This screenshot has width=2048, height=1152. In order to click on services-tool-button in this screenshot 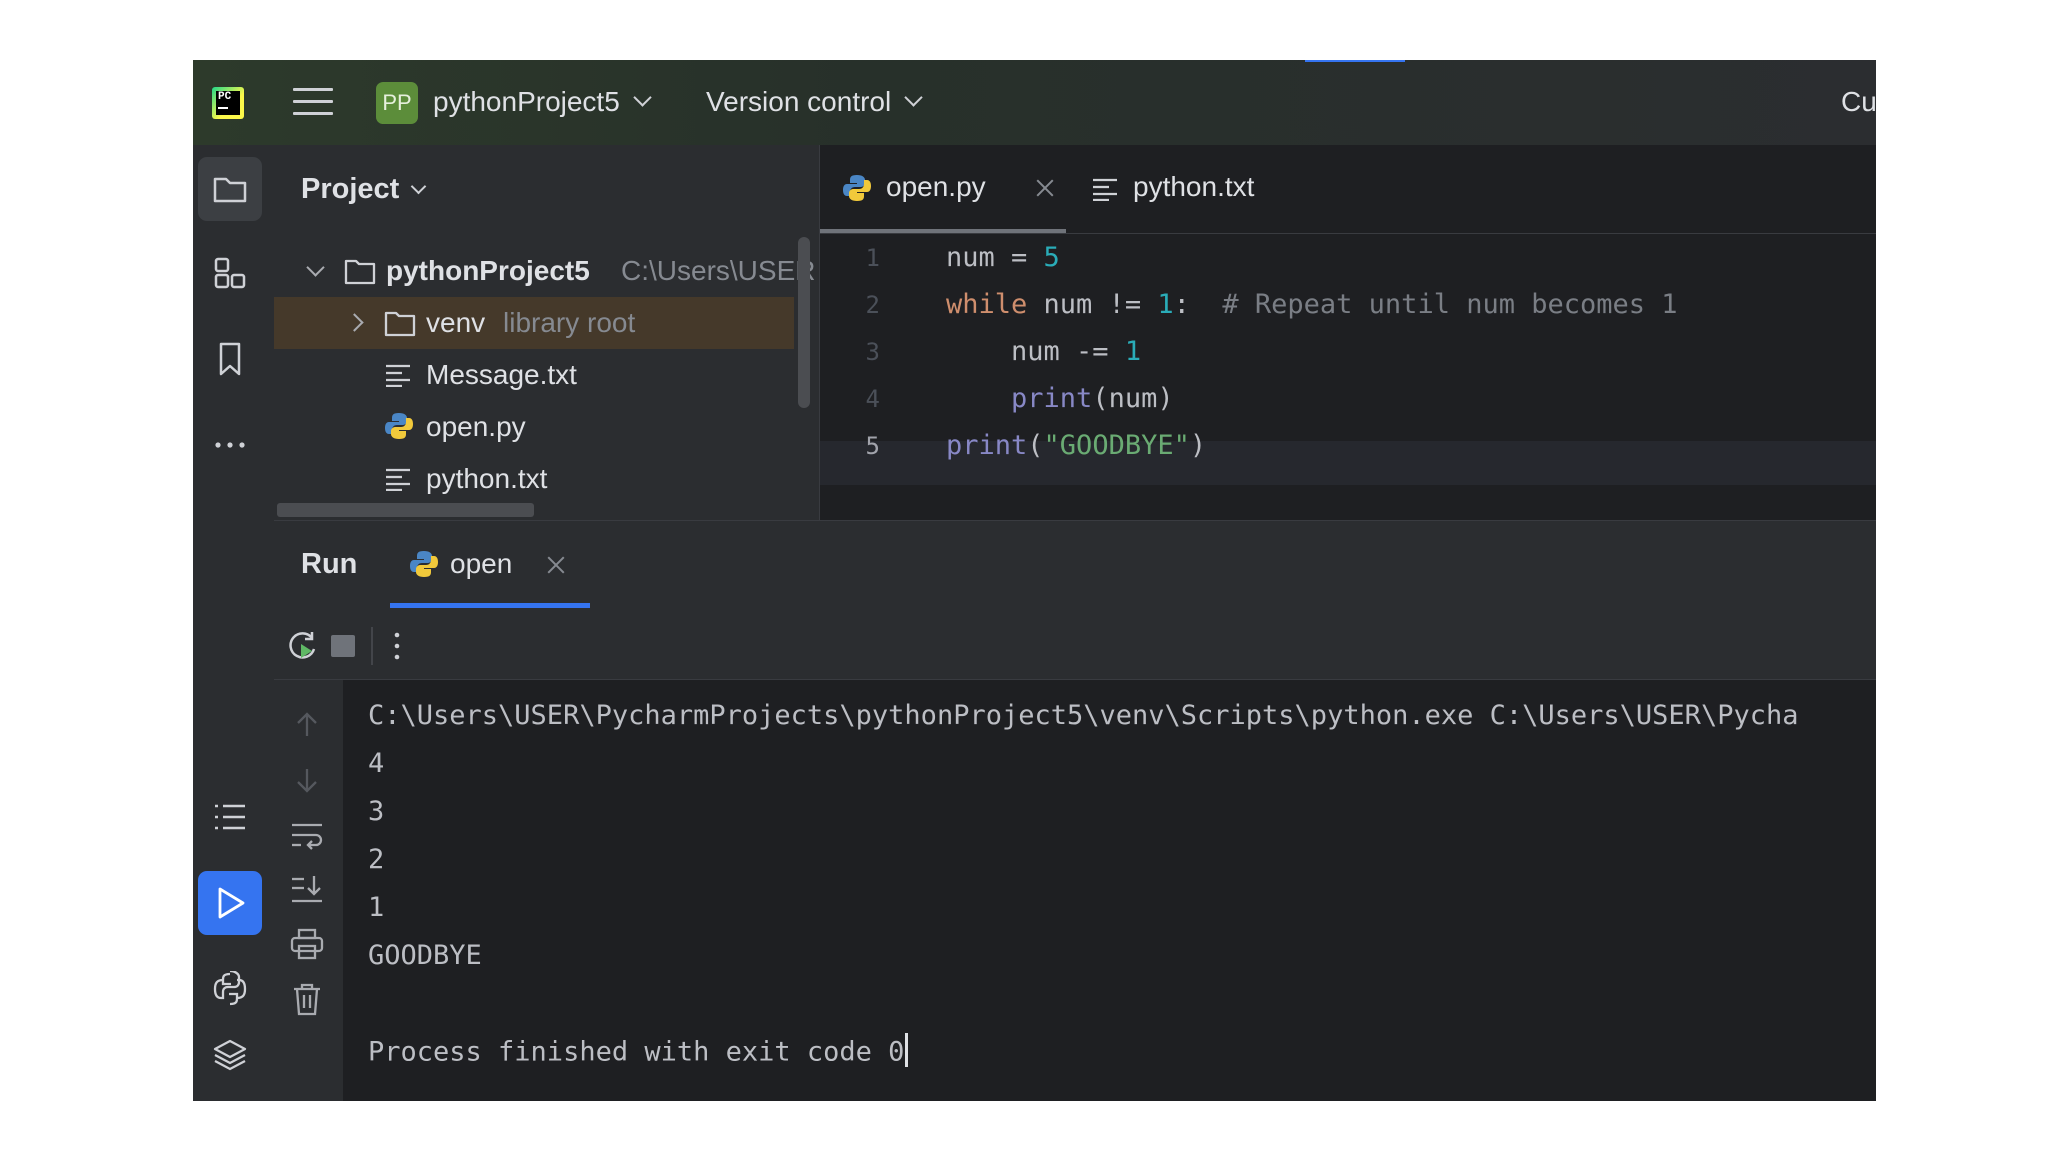, I will do `click(230, 1055)`.